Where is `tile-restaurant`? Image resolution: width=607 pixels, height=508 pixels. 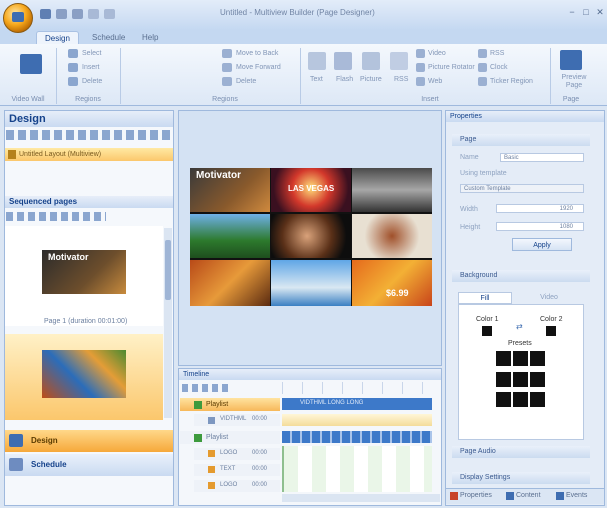
tile-restaurant is located at coordinates (230, 283).